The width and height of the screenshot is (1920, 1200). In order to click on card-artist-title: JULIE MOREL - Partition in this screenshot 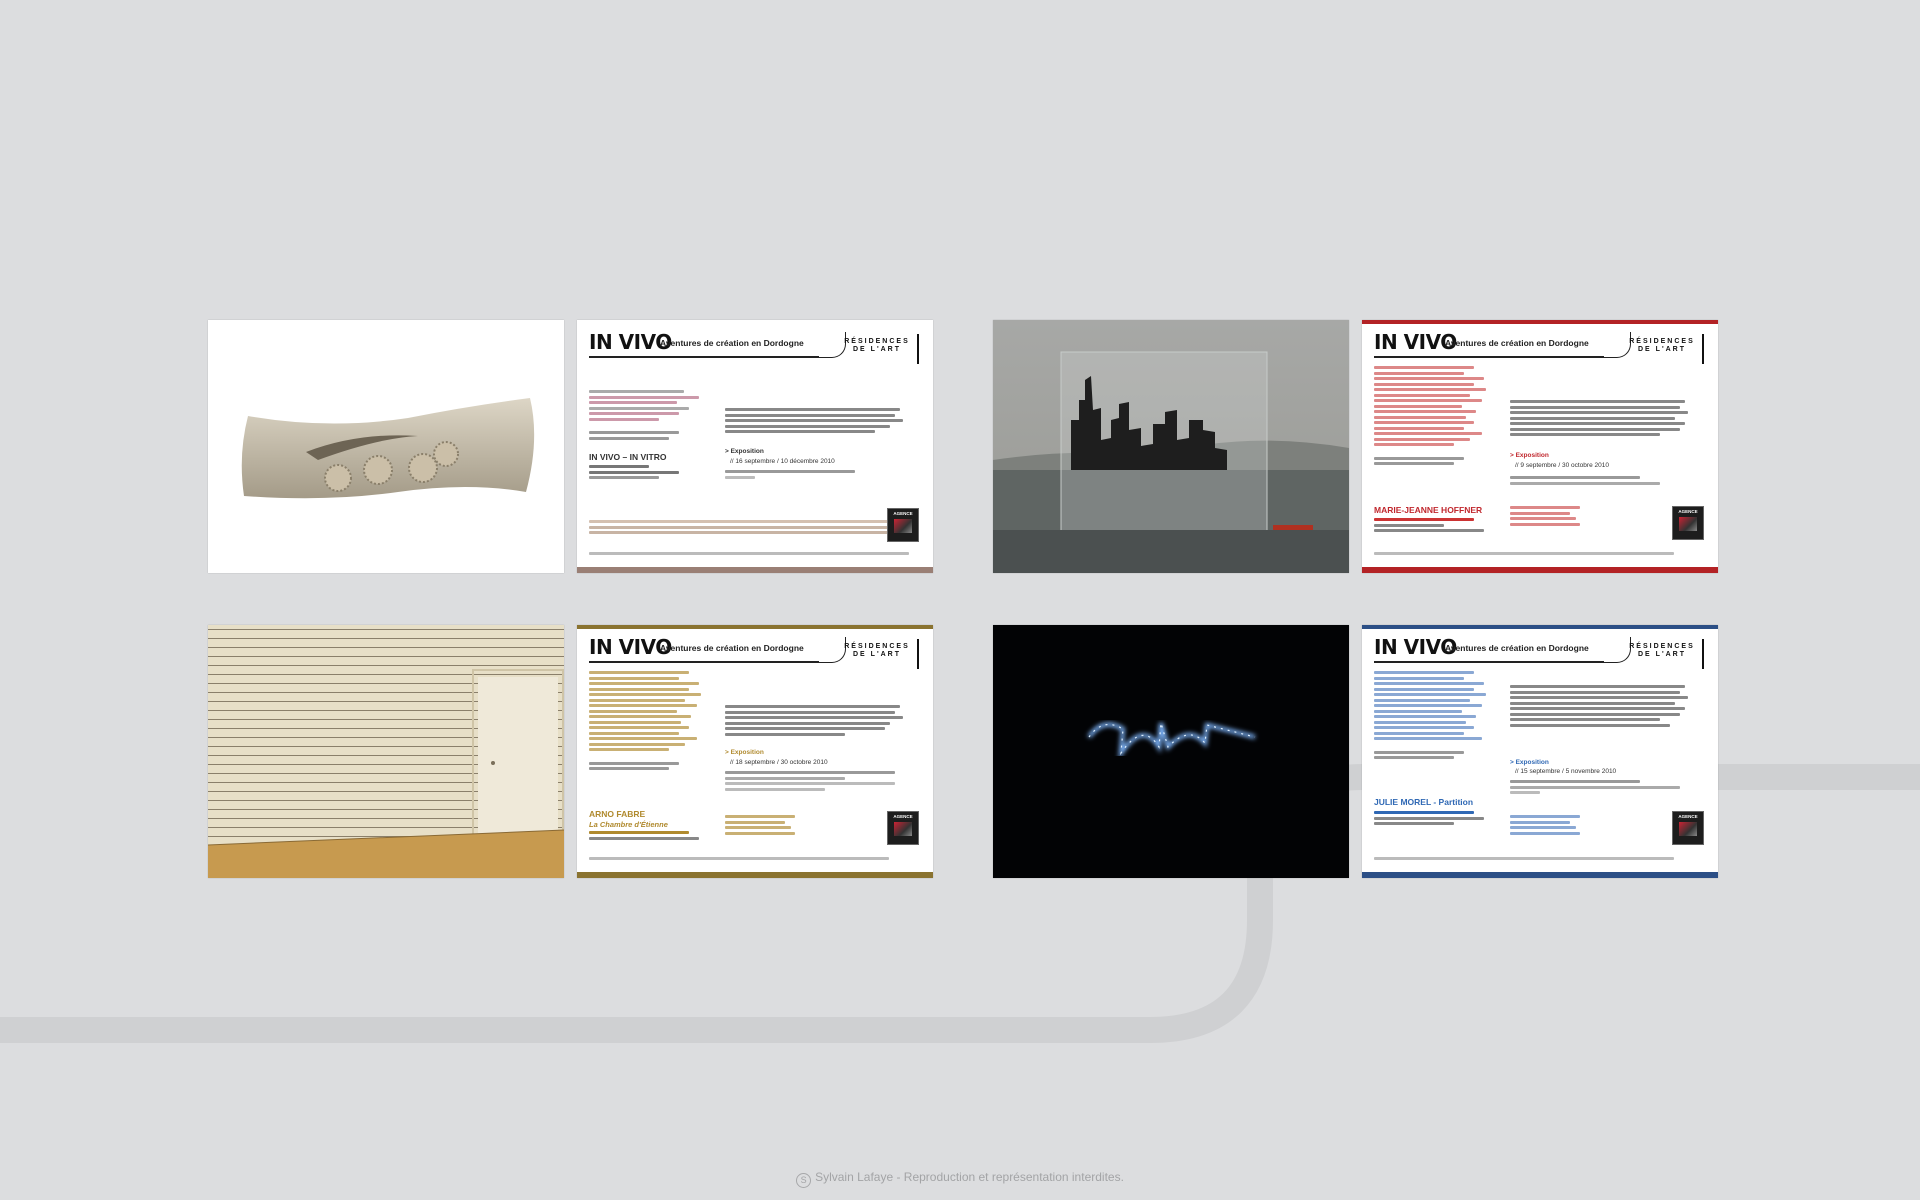, I will do `click(1424, 802)`.